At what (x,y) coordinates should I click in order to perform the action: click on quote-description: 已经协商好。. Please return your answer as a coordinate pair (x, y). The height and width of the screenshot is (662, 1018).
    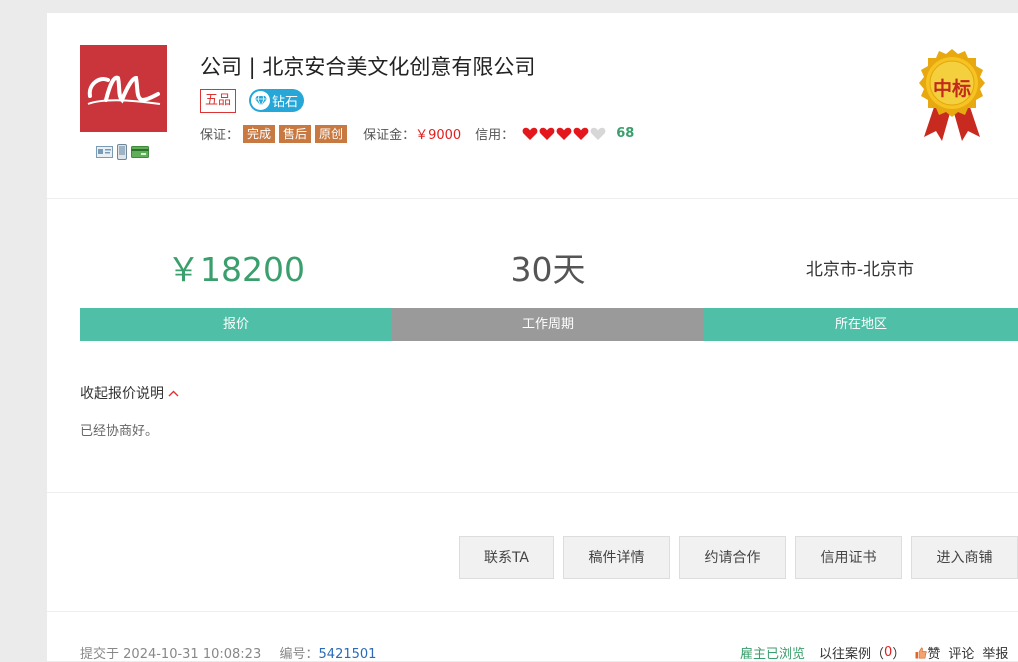
    Looking at the image, I should click on (119, 431).